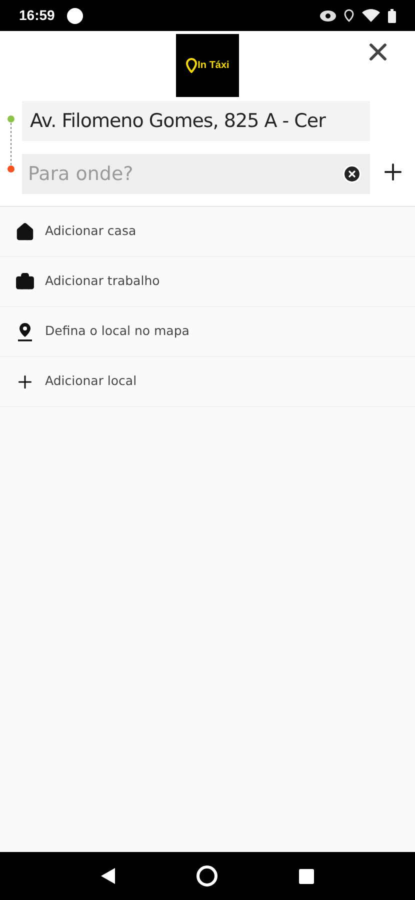 The image size is (415, 900). What do you see at coordinates (328, 16) in the screenshot?
I see `eye-icon` at bounding box center [328, 16].